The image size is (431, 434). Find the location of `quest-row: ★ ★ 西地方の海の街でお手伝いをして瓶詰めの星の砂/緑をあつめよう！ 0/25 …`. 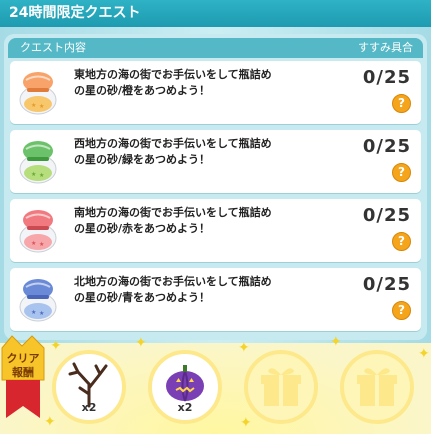

quest-row: ★ ★ 西地方の海の街でお手伝いをして瓶詰めの星の砂/緑をあつめよう！ 0/25 … is located at coordinates (215, 161).